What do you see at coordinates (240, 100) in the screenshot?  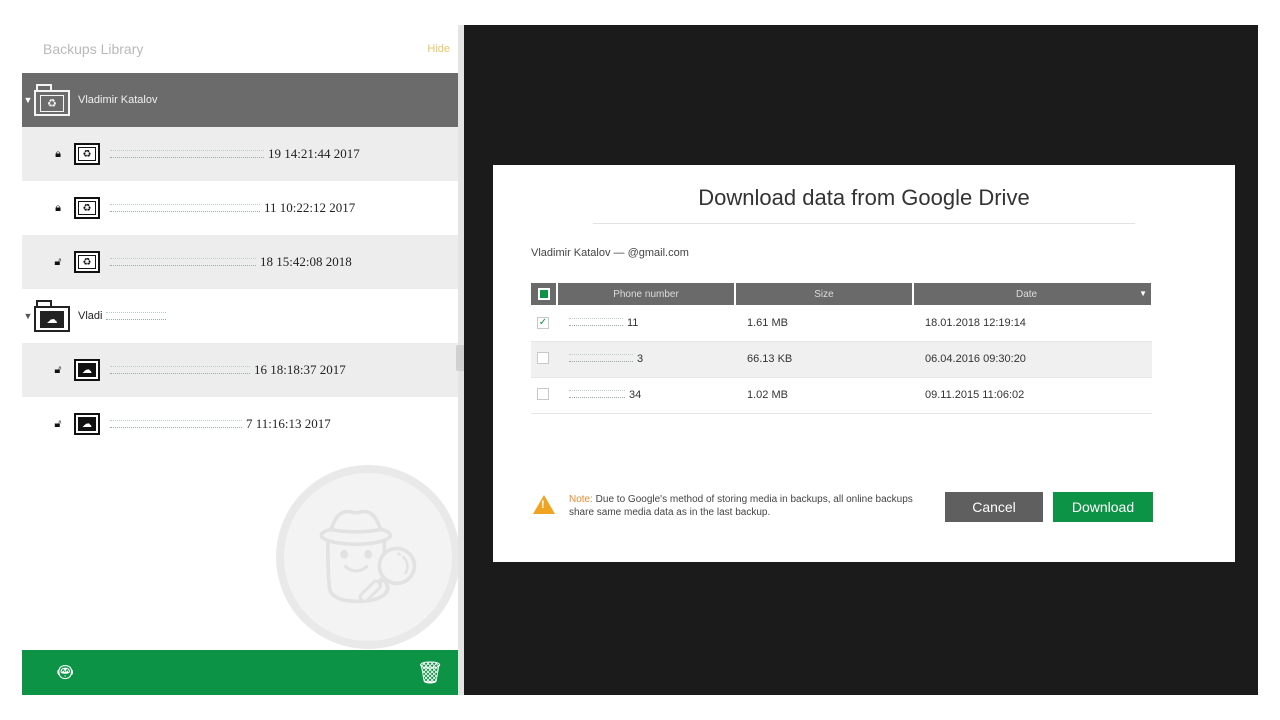 I see `backup-group-row: ▼ ♻ Vladimir Katalov` at bounding box center [240, 100].